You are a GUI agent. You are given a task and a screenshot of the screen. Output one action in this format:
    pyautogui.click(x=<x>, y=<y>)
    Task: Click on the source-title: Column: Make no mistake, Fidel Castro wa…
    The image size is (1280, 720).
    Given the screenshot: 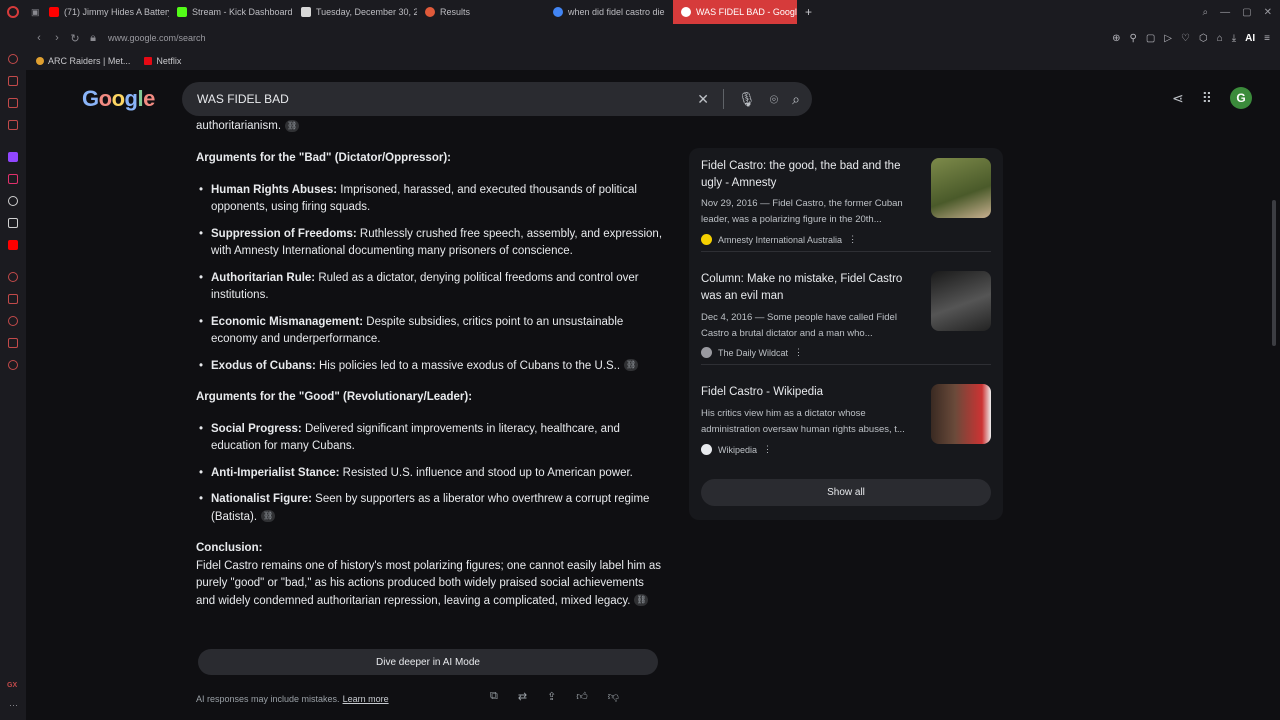 What is the action you would take?
    pyautogui.click(x=806, y=288)
    